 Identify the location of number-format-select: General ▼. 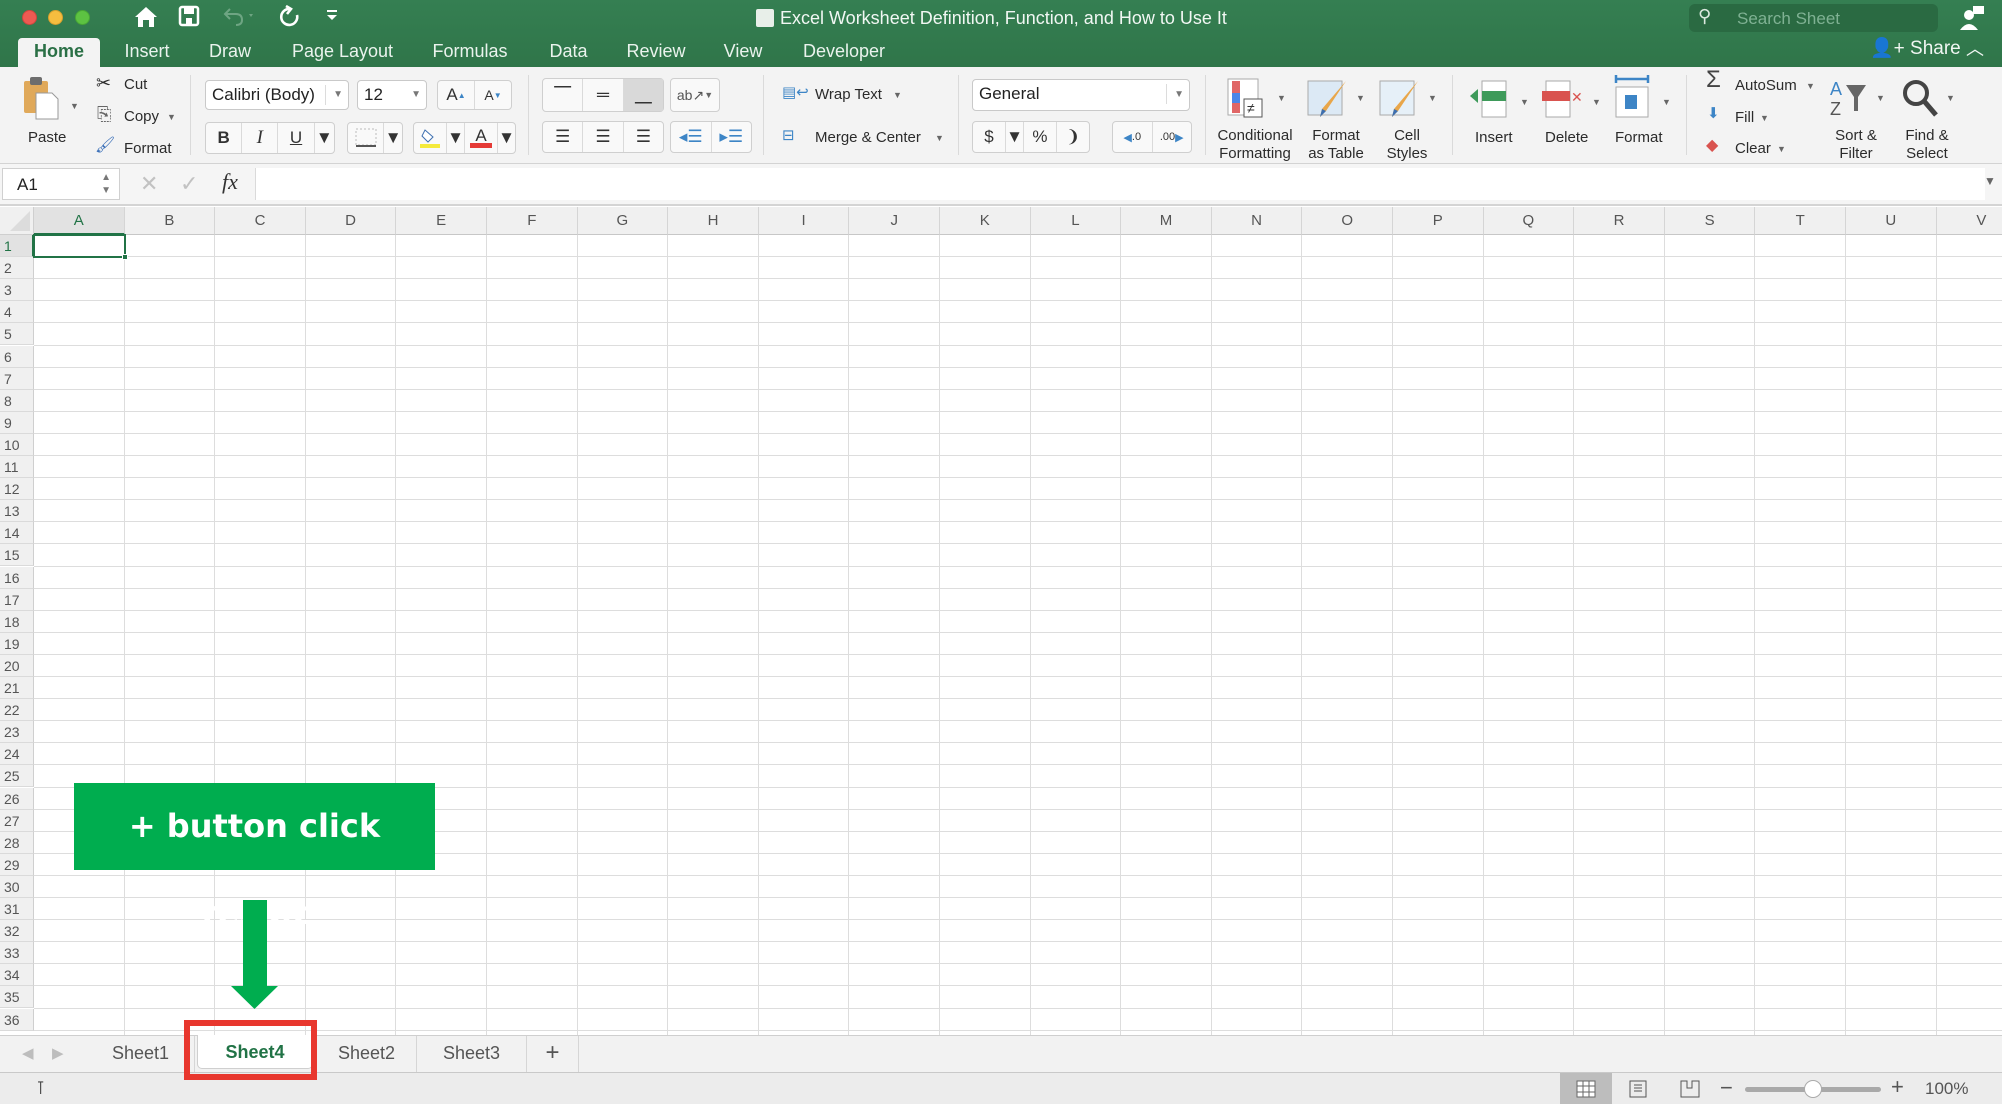
(1081, 95).